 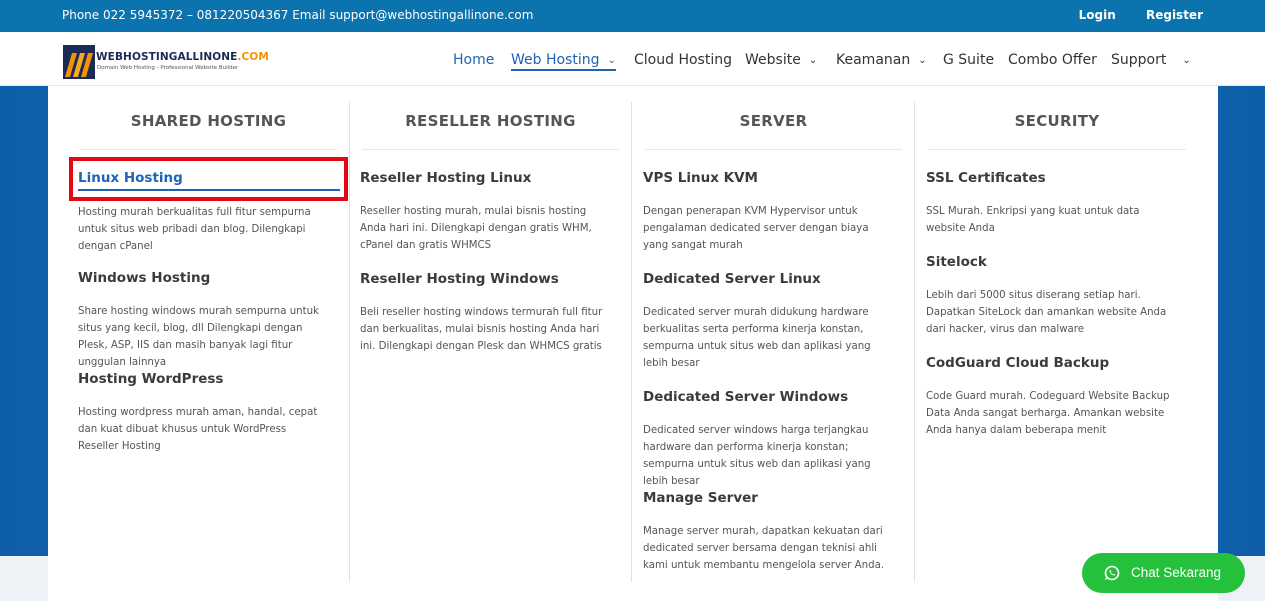 What do you see at coordinates (79, 62) in the screenshot?
I see `logo-mark-icon` at bounding box center [79, 62].